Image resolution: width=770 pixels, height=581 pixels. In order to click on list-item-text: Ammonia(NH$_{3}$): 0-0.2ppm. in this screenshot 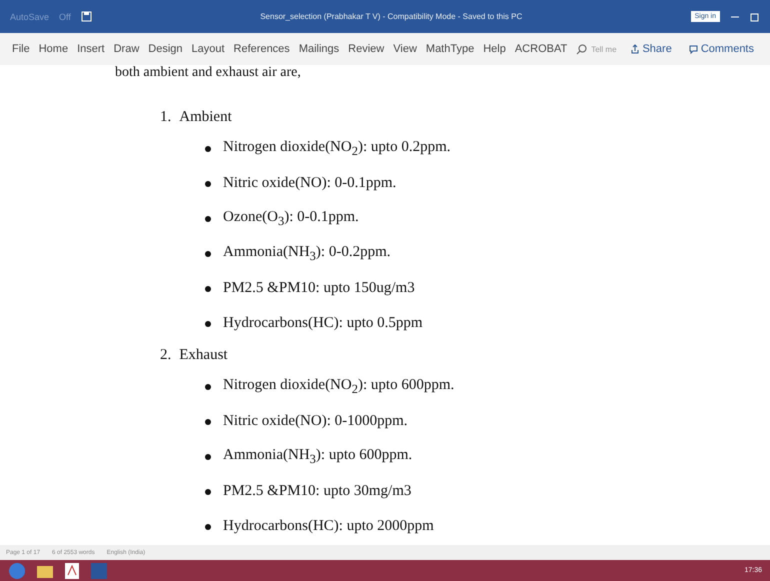, I will do `click(306, 254)`.